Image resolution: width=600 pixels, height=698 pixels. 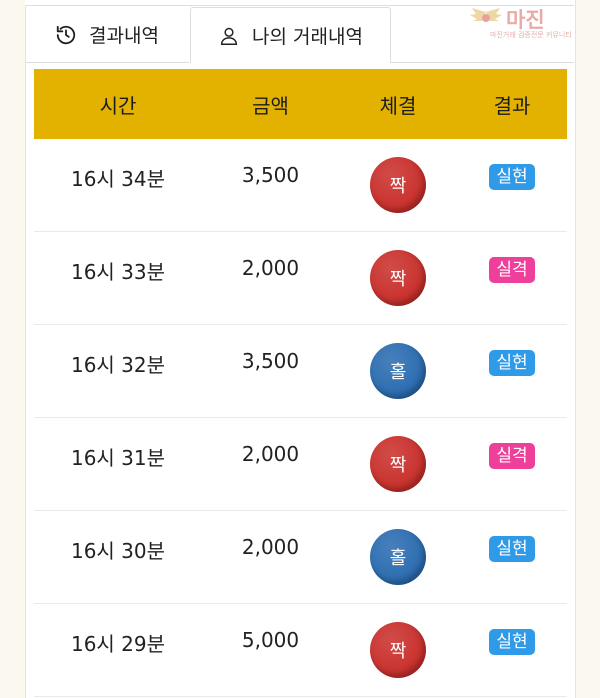 What do you see at coordinates (482, 62) in the screenshot?
I see `tab-bar-underline` at bounding box center [482, 62].